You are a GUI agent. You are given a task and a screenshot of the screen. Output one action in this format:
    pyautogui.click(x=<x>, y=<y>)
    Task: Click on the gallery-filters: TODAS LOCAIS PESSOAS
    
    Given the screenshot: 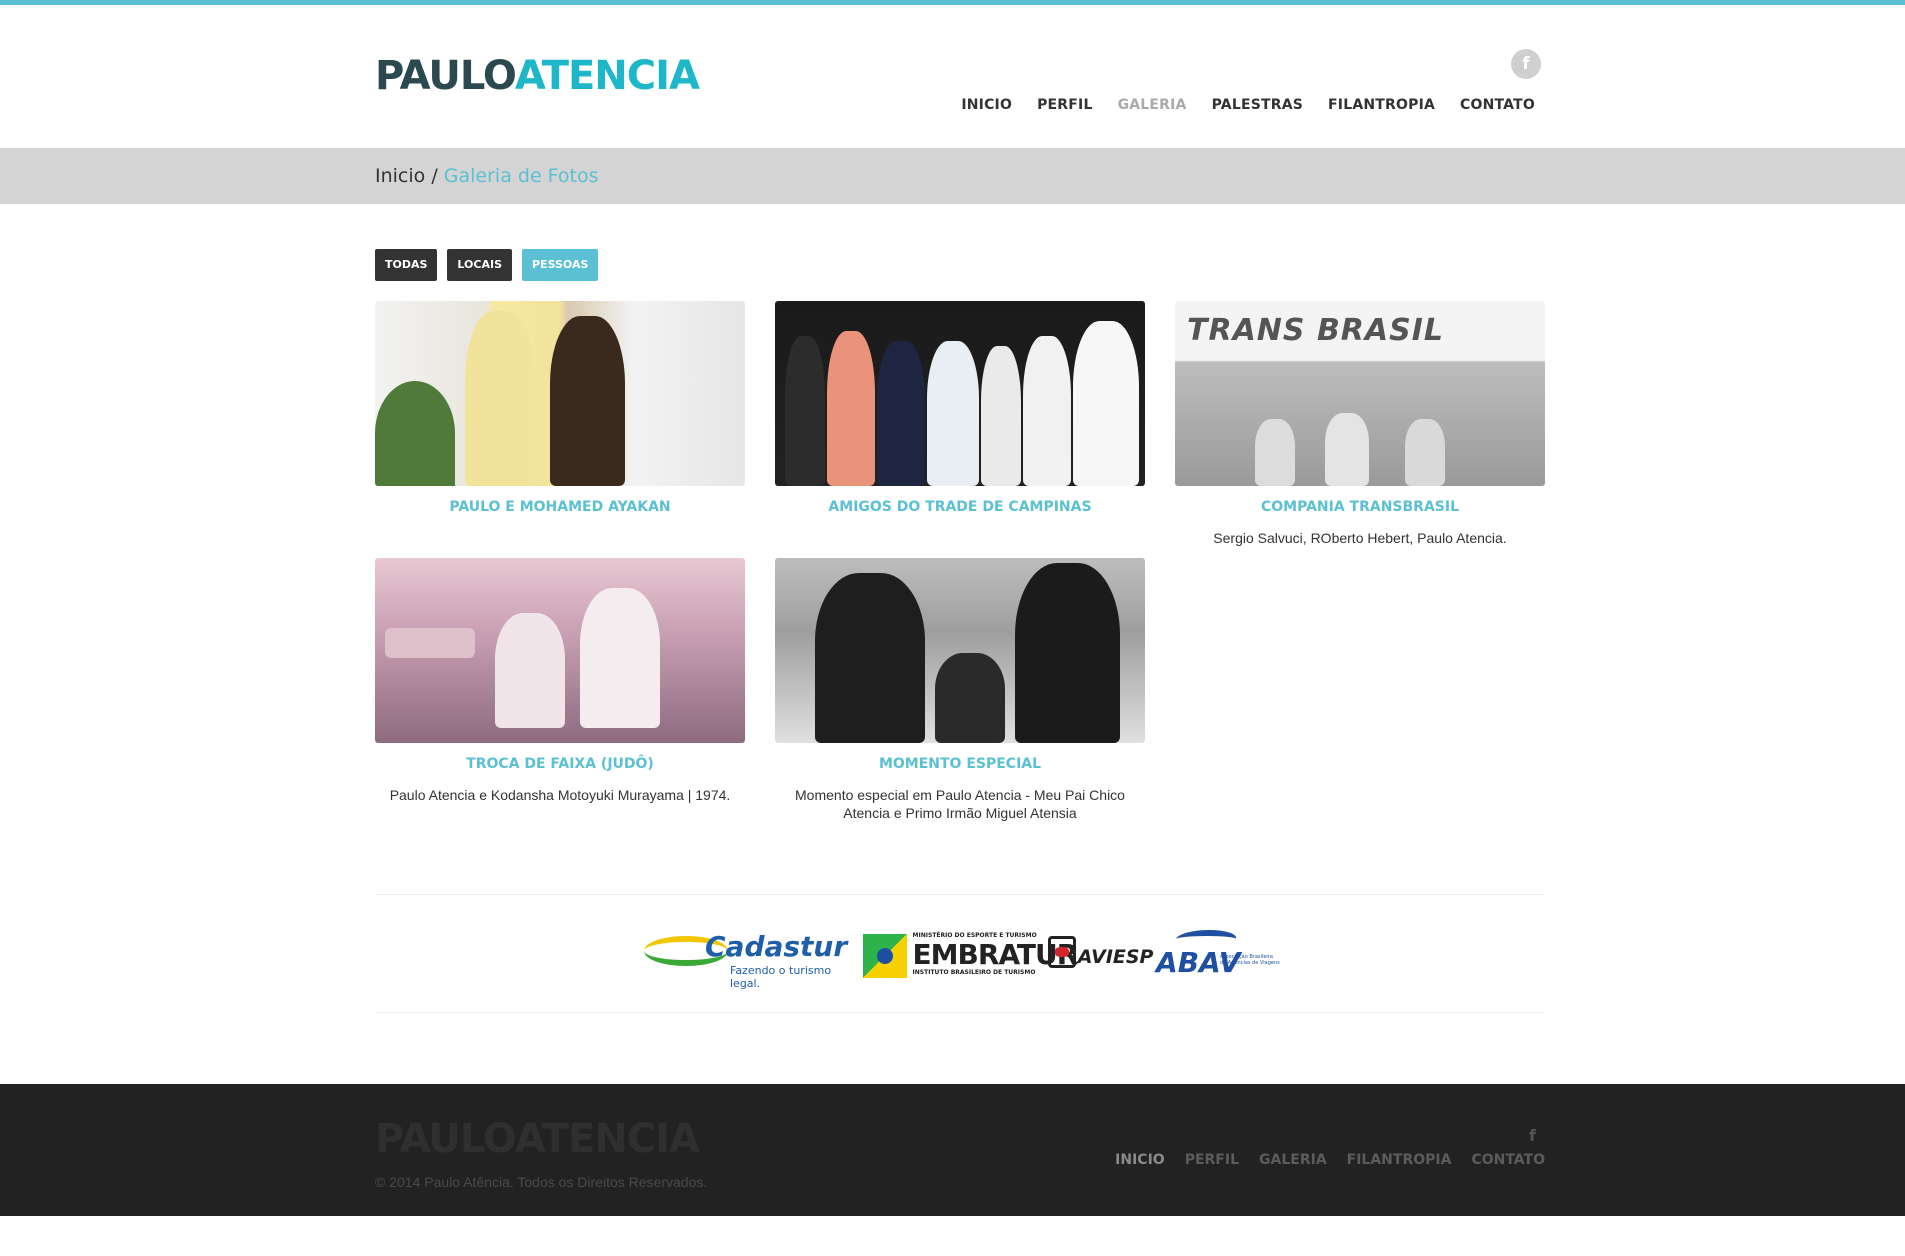 What is the action you would take?
    pyautogui.click(x=487, y=265)
    